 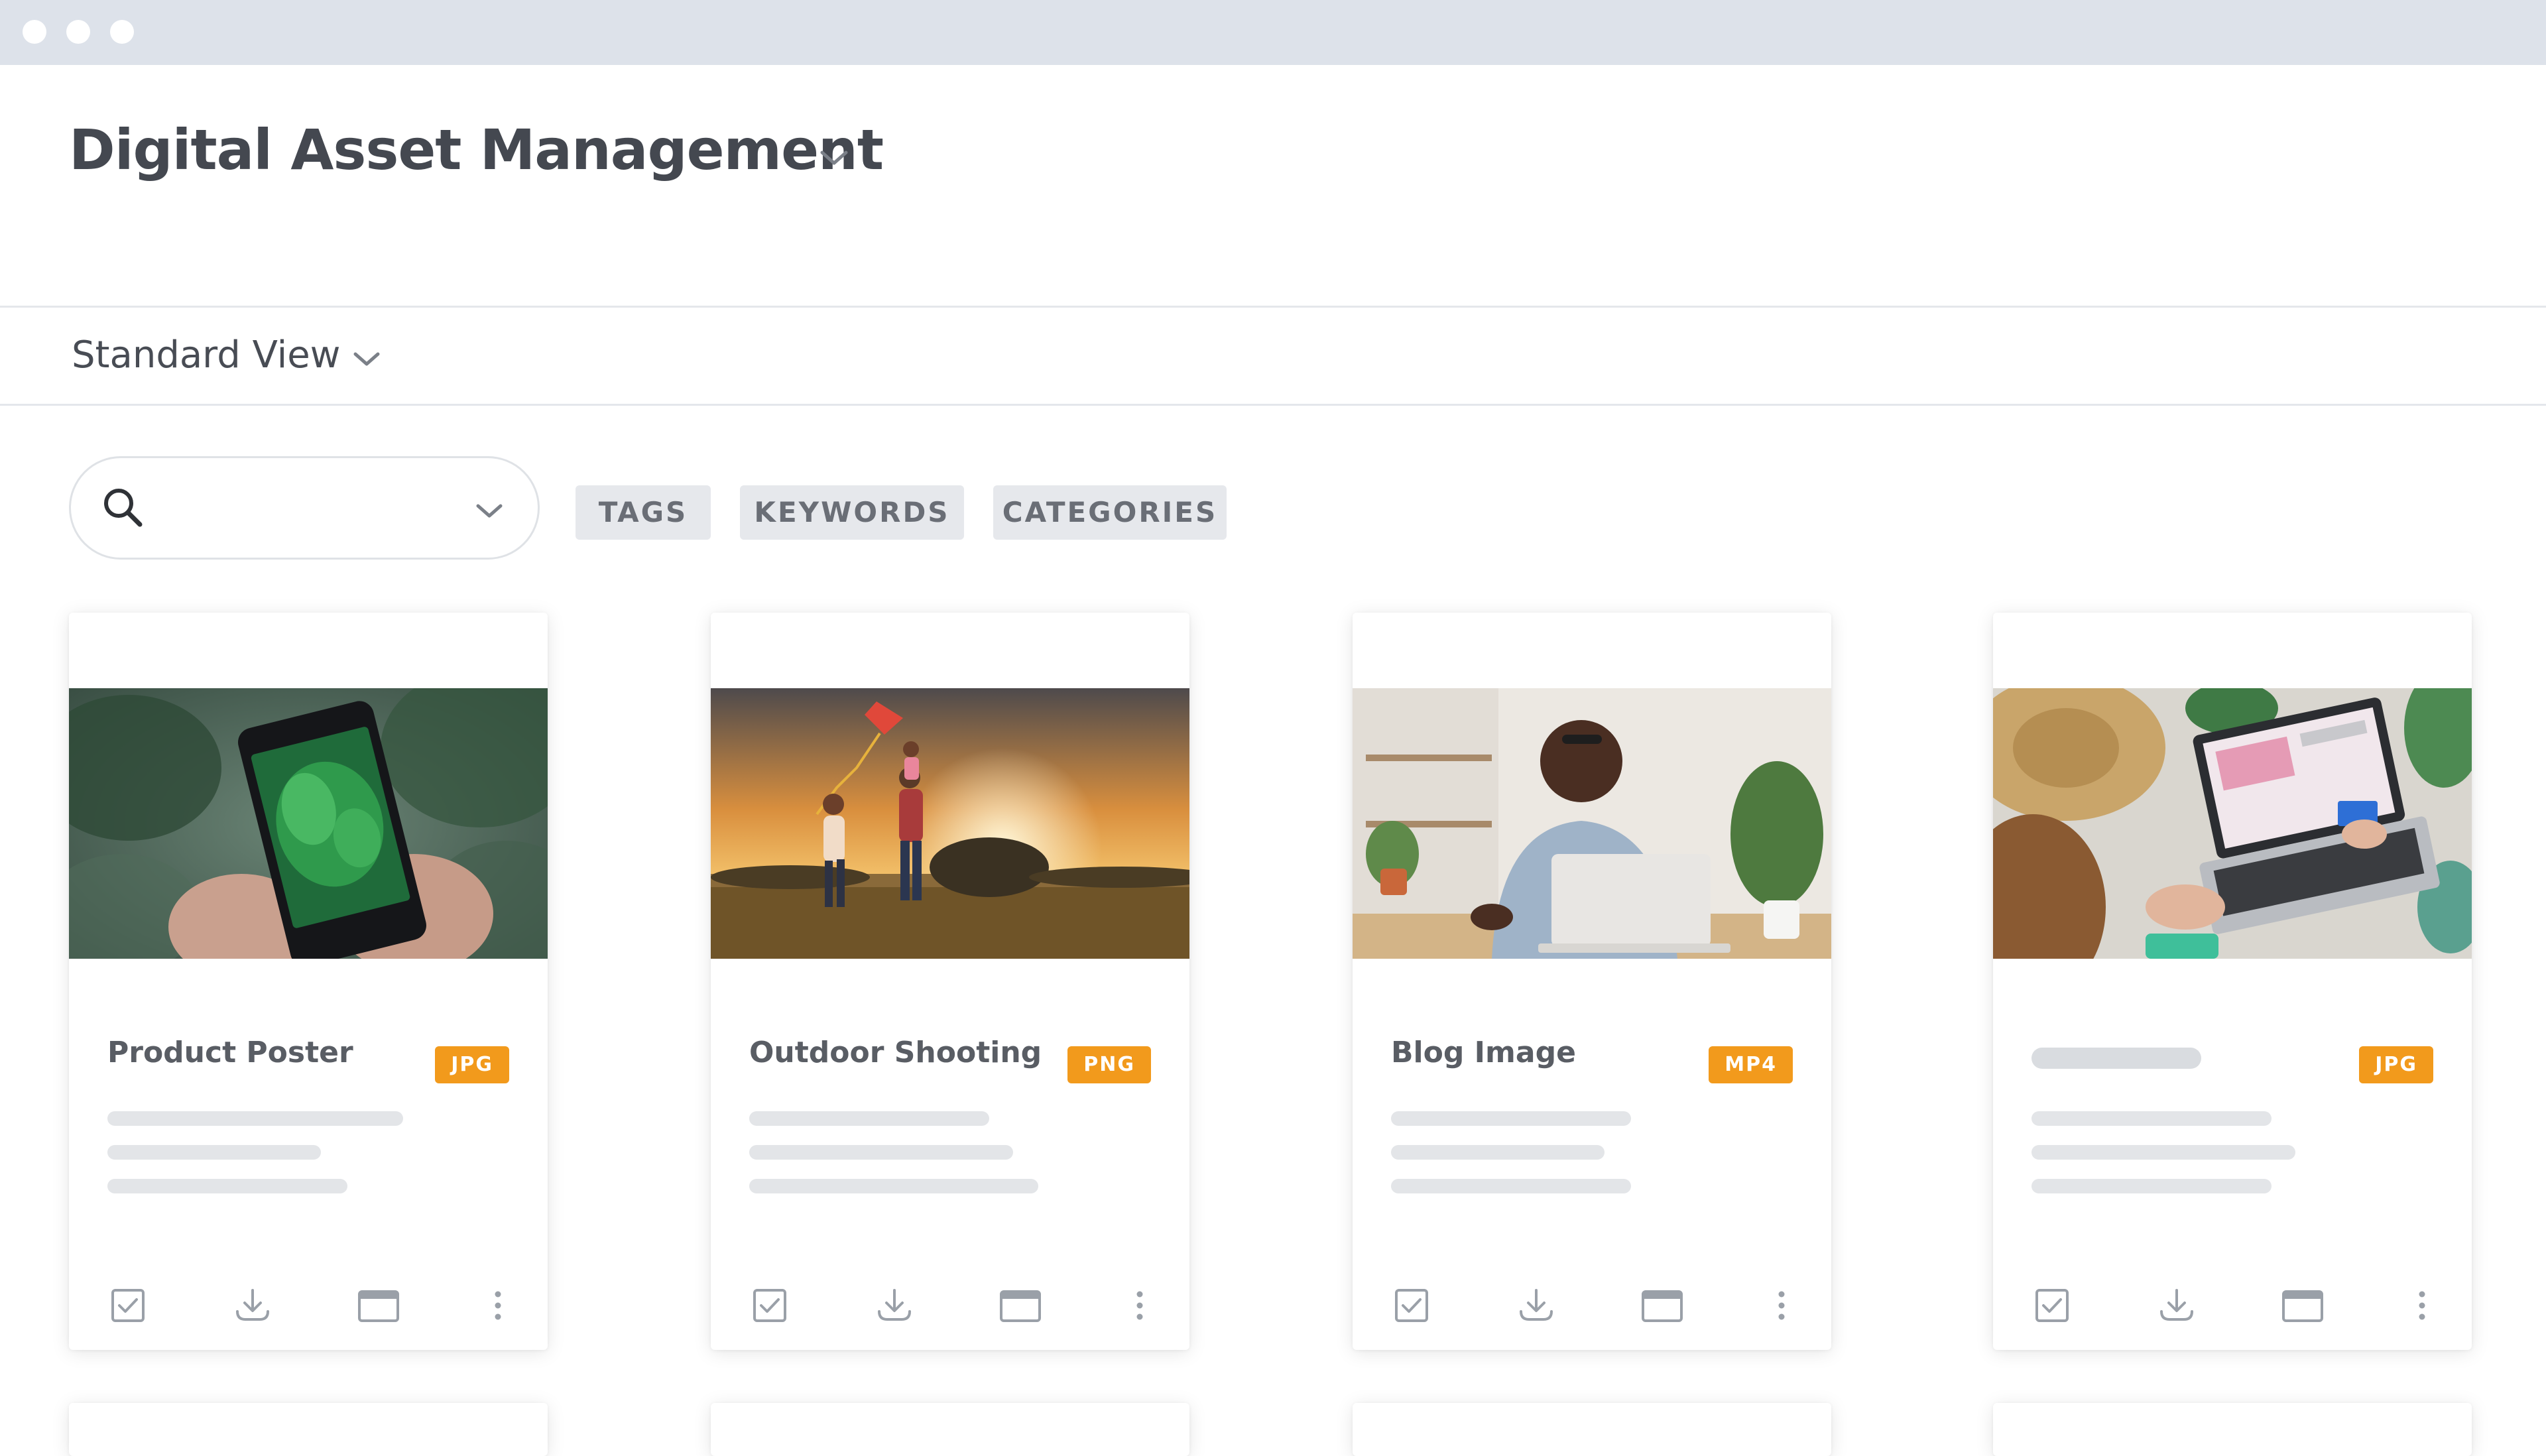 I want to click on asset-title-placeholder, so click(x=2116, y=1058).